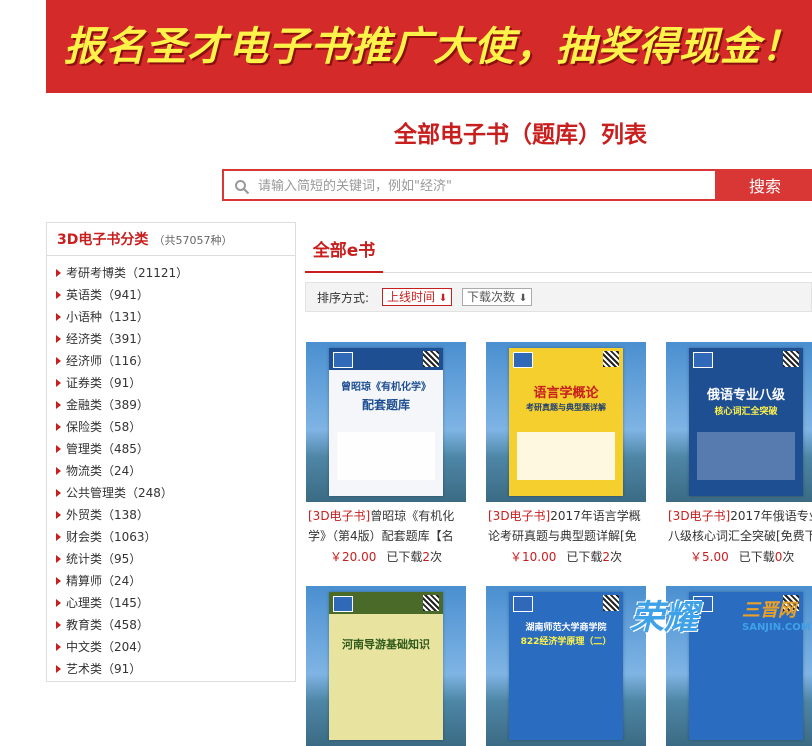 Image resolution: width=812 pixels, height=746 pixels. What do you see at coordinates (764, 185) in the screenshot?
I see `search-button: 搜索` at bounding box center [764, 185].